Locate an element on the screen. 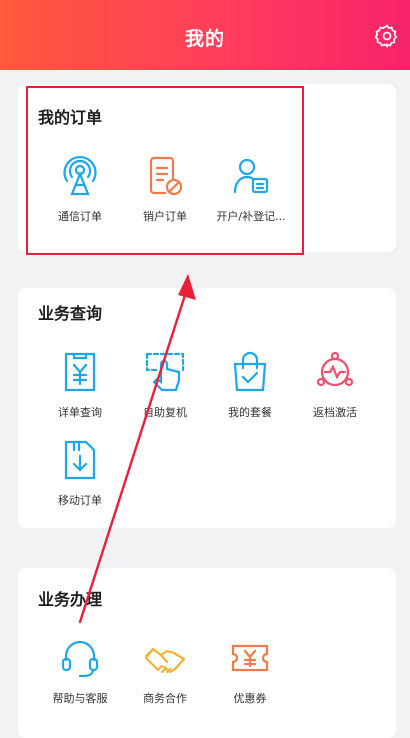 The image size is (410, 738). business-cooperation-button: 商务合作 is located at coordinates (165, 671).